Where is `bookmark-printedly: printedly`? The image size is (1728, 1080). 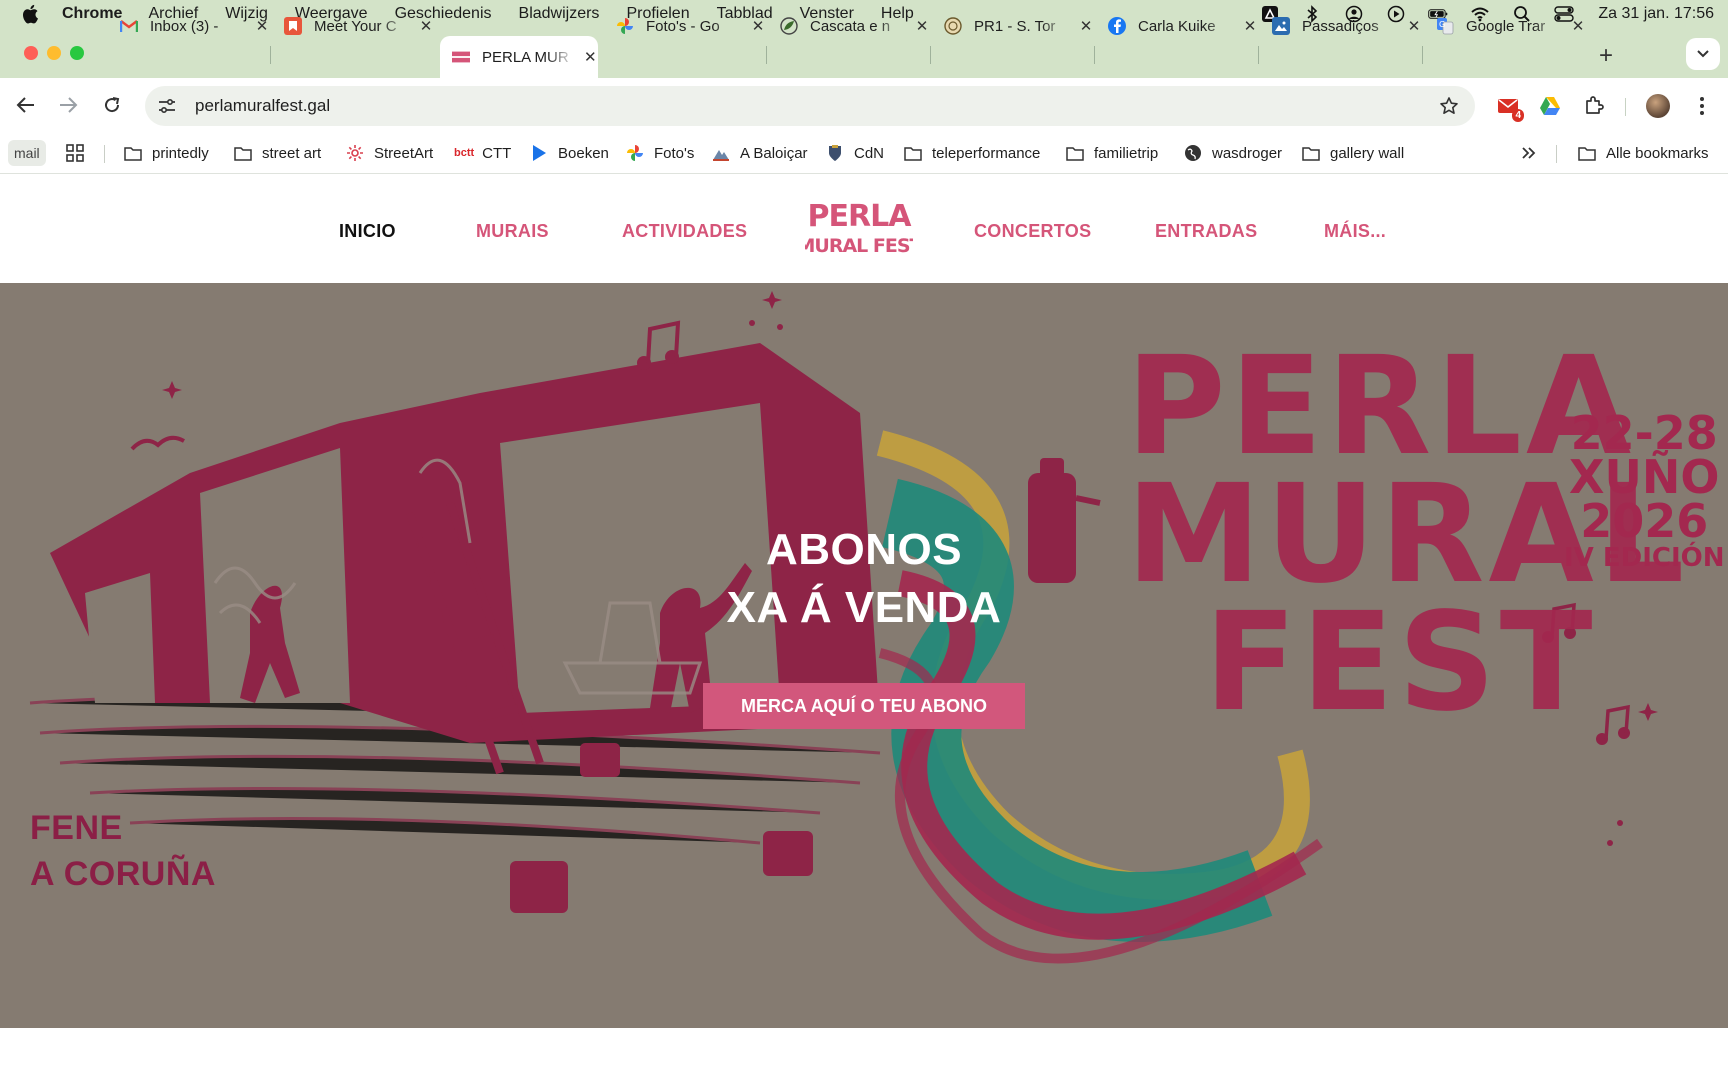 bookmark-printedly: printedly is located at coordinates (166, 153).